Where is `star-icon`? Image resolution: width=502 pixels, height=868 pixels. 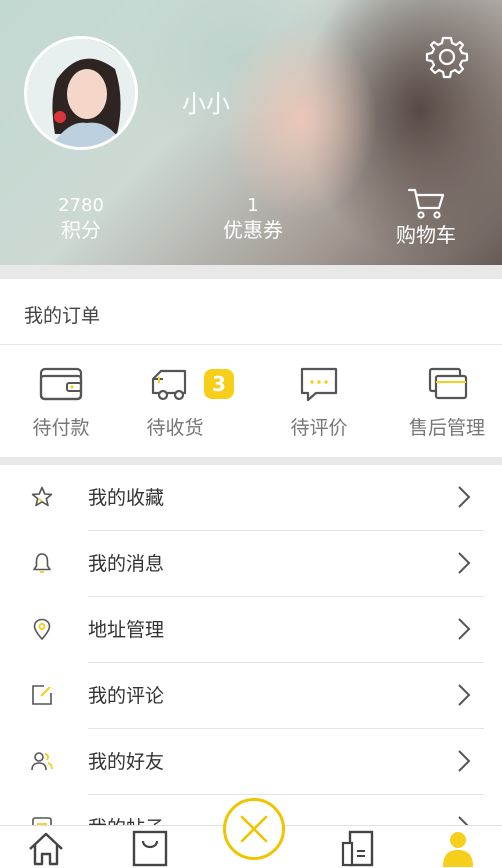
star-icon is located at coordinates (42, 496).